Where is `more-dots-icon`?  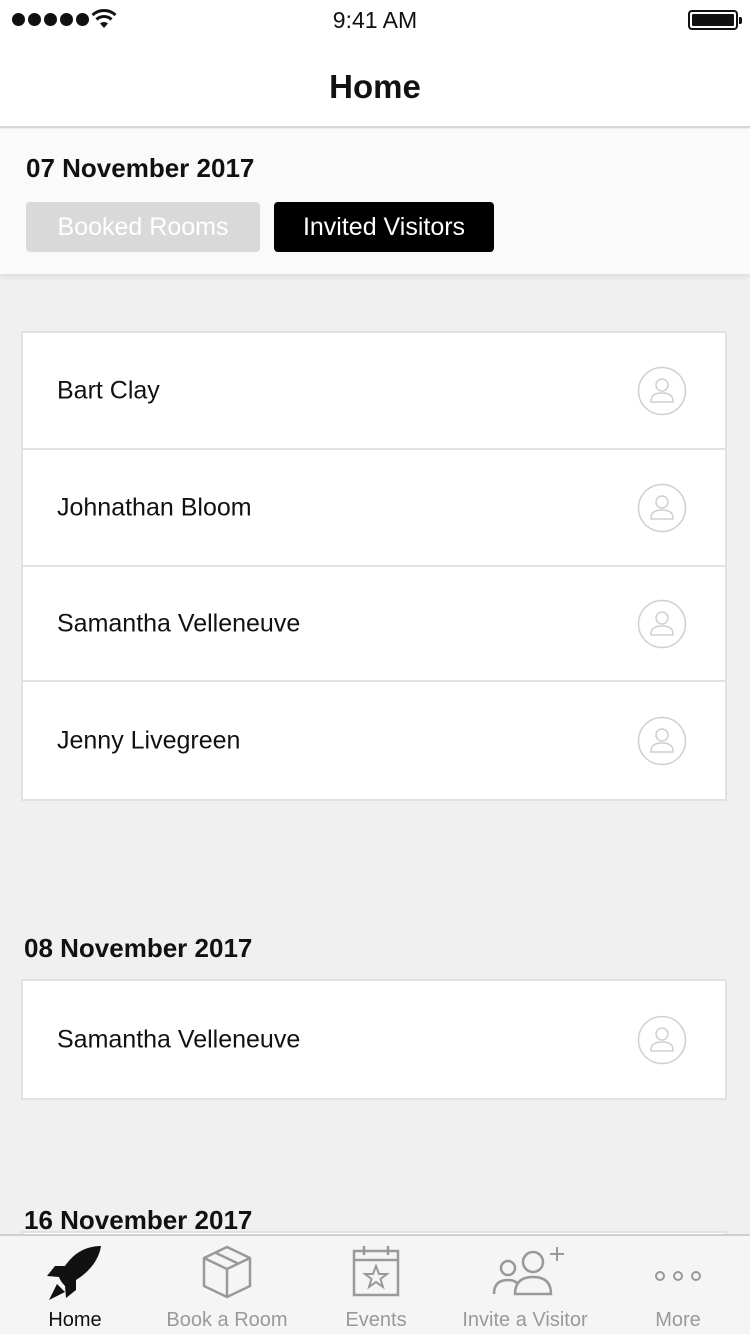
more-dots-icon is located at coordinates (678, 1276).